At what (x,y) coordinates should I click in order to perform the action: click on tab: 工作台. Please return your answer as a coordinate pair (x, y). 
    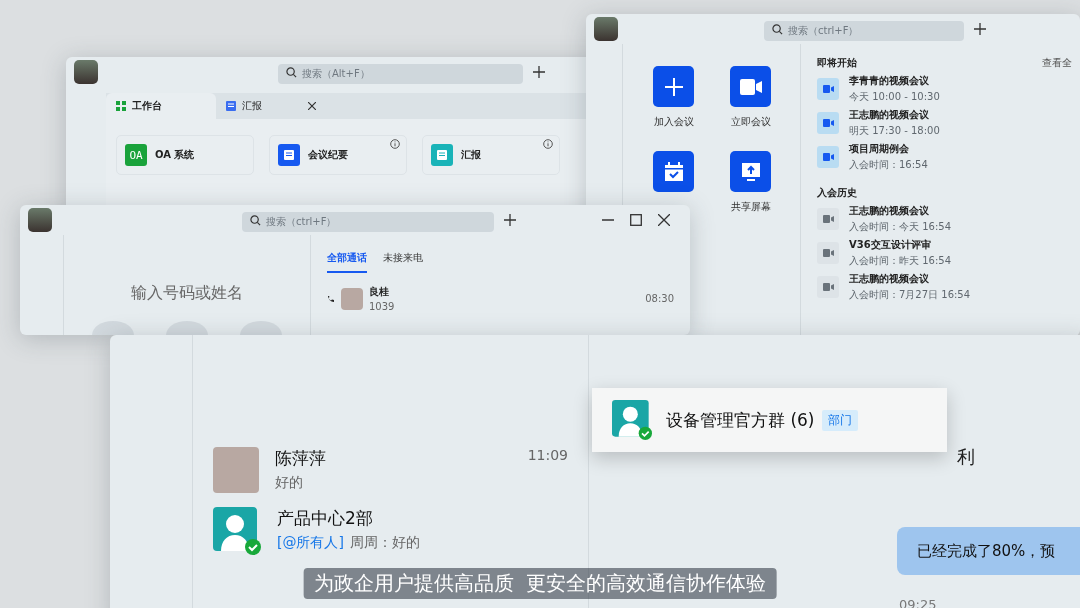
    Looking at the image, I should click on (161, 106).